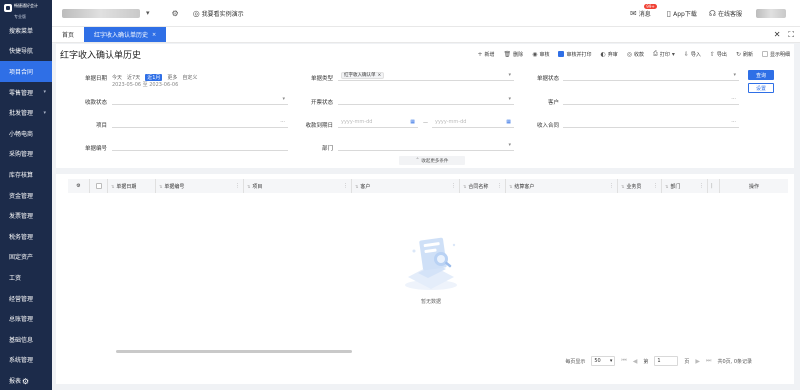  Describe the element at coordinates (635, 361) in the screenshot. I see `prev-page-icon: ◀` at that location.